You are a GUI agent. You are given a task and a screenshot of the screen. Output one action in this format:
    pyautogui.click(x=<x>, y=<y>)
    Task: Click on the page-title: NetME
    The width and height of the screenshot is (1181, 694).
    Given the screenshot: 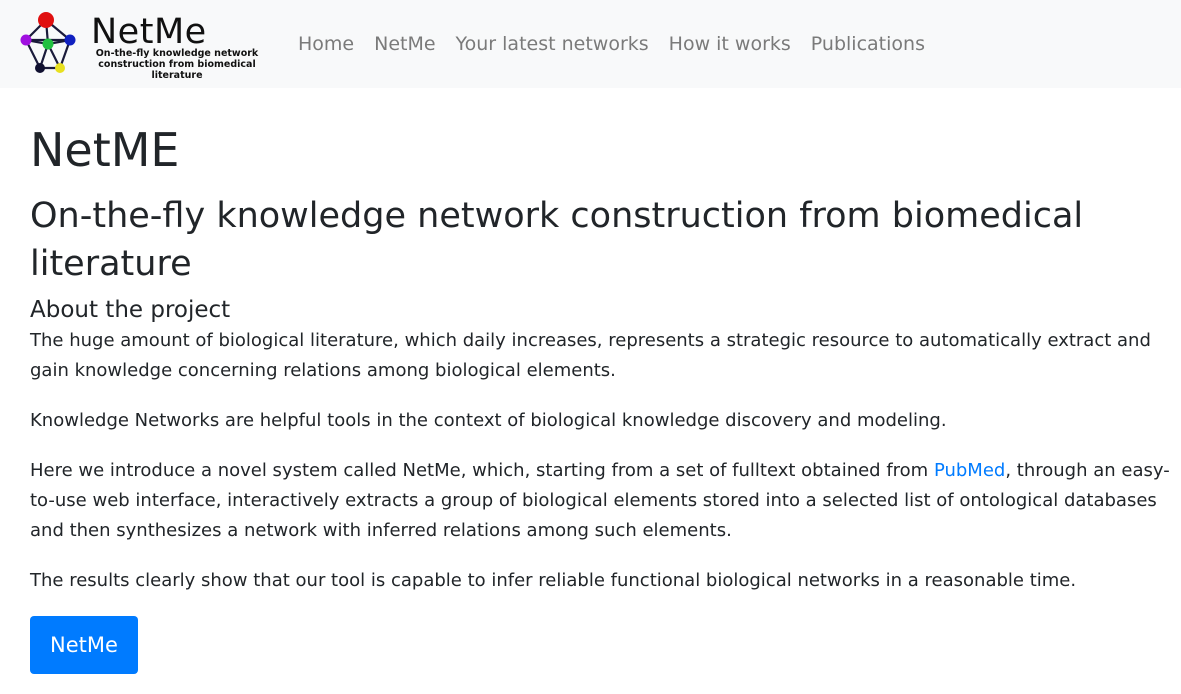 What is the action you would take?
    pyautogui.click(x=105, y=150)
    